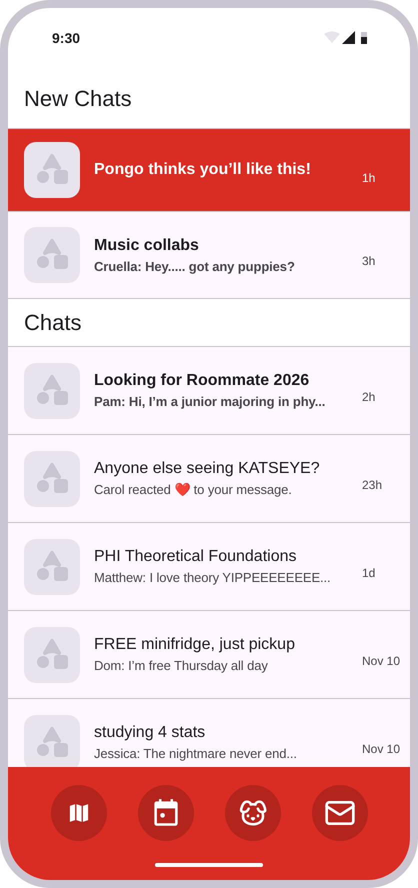 The height and width of the screenshot is (888, 418). What do you see at coordinates (203, 170) in the screenshot?
I see `chat-title: Pongo thinks you’ll like this!` at bounding box center [203, 170].